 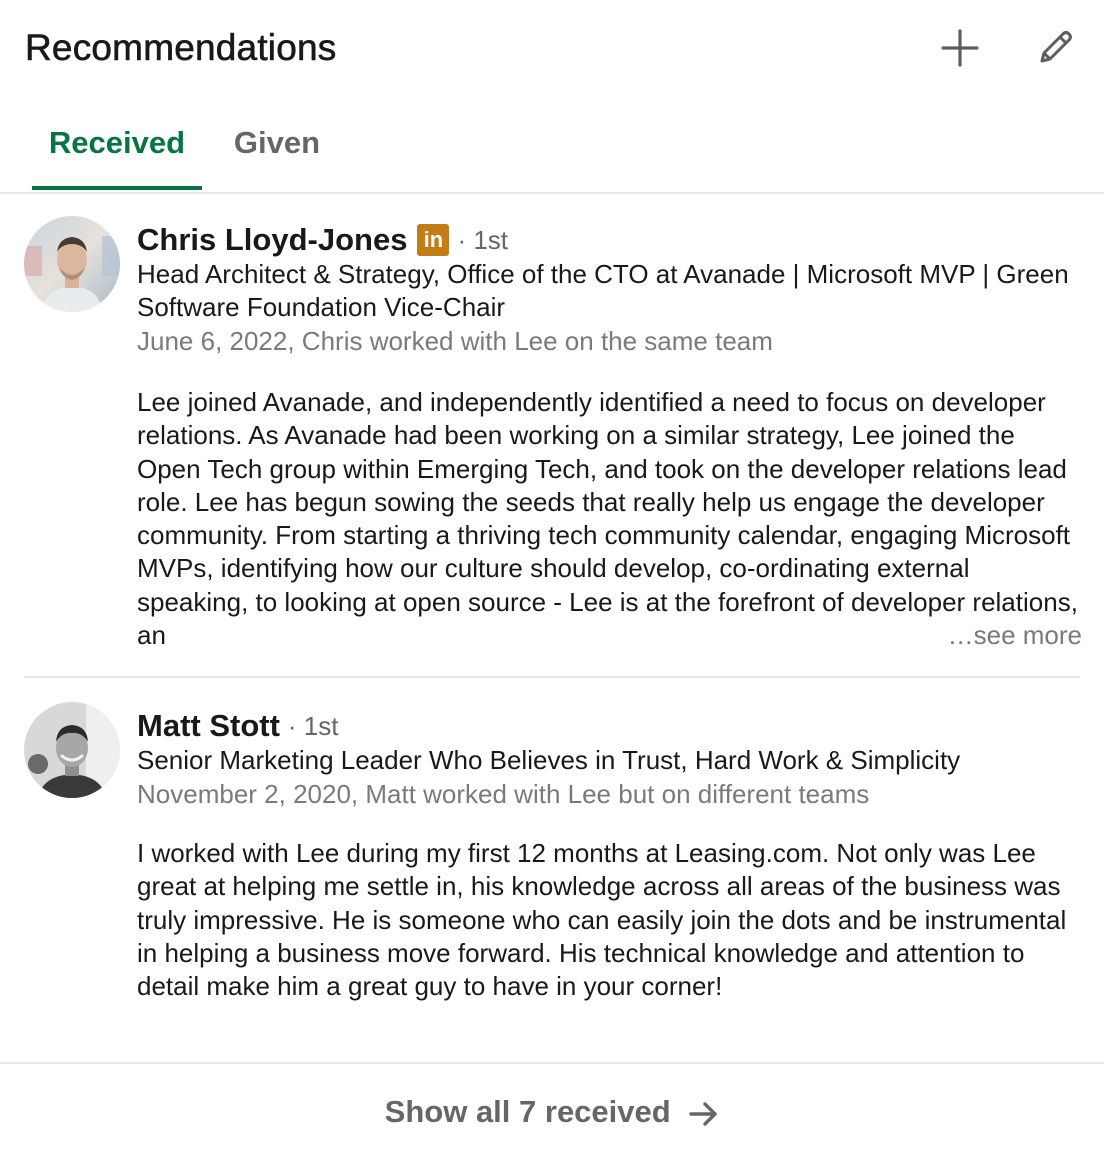 What do you see at coordinates (272, 240) in the screenshot?
I see `recommender-name: Chris Lloyd-Jones` at bounding box center [272, 240].